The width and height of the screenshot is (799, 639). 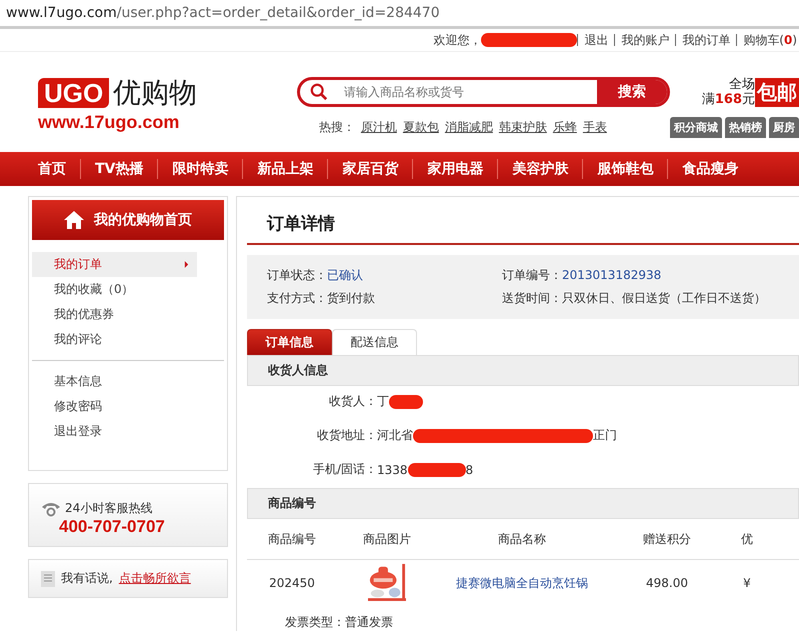 I want to click on nav-item: 服饰鞋包, so click(x=625, y=169).